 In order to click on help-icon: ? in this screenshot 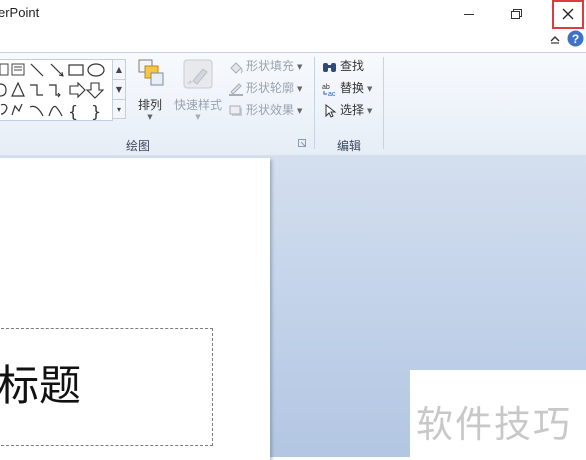, I will do `click(575, 38)`.